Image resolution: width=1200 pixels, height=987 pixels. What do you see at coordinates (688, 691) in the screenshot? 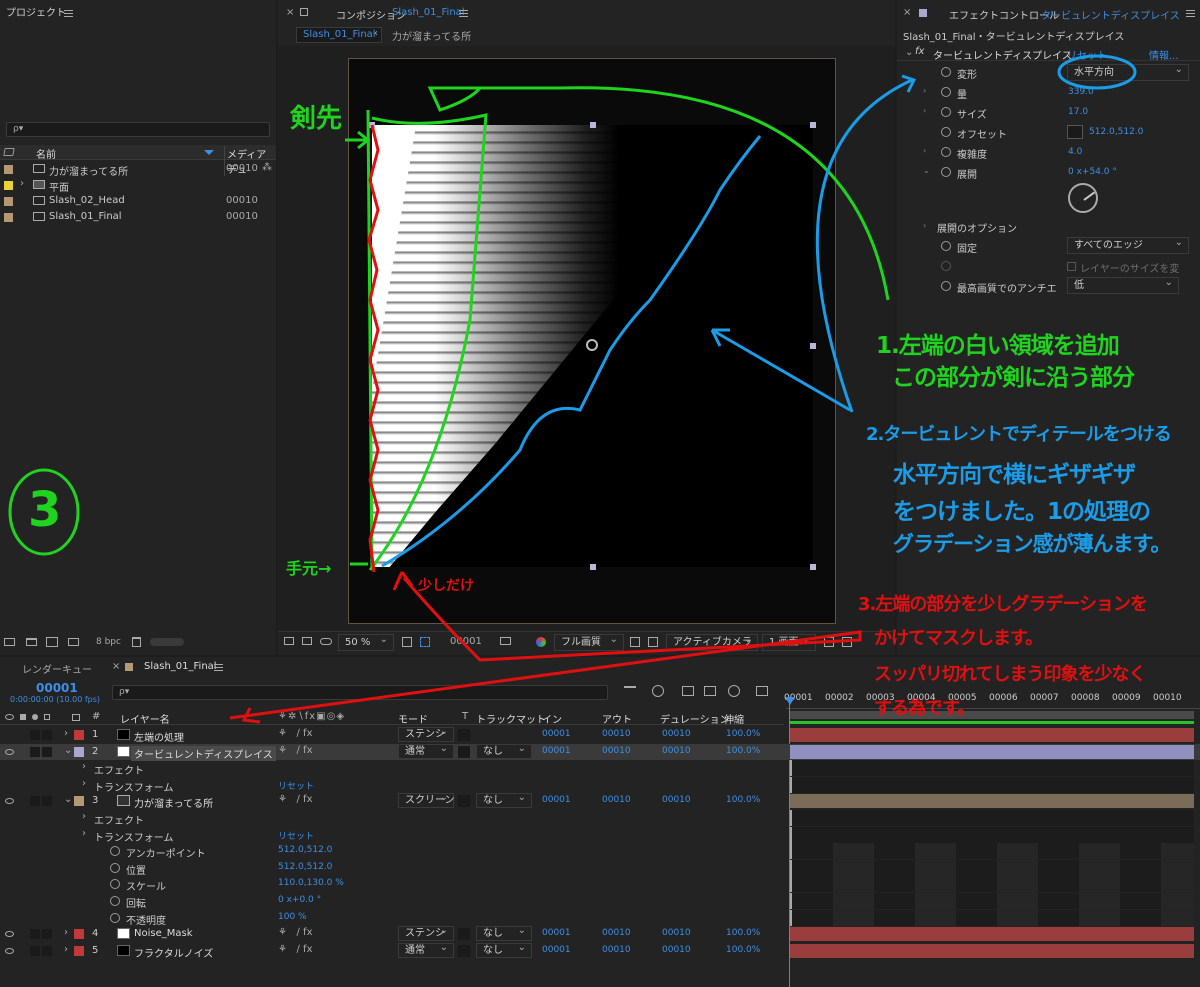
I see `shy-icon` at bounding box center [688, 691].